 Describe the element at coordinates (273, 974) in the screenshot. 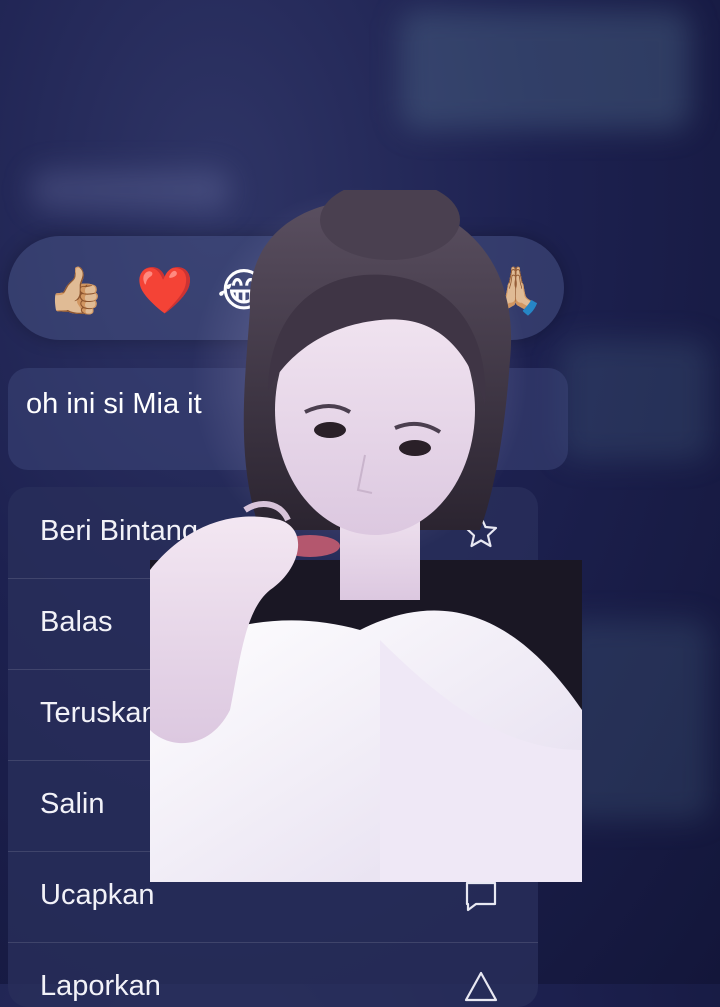

I see `menu-item-report: Laporkan` at that location.